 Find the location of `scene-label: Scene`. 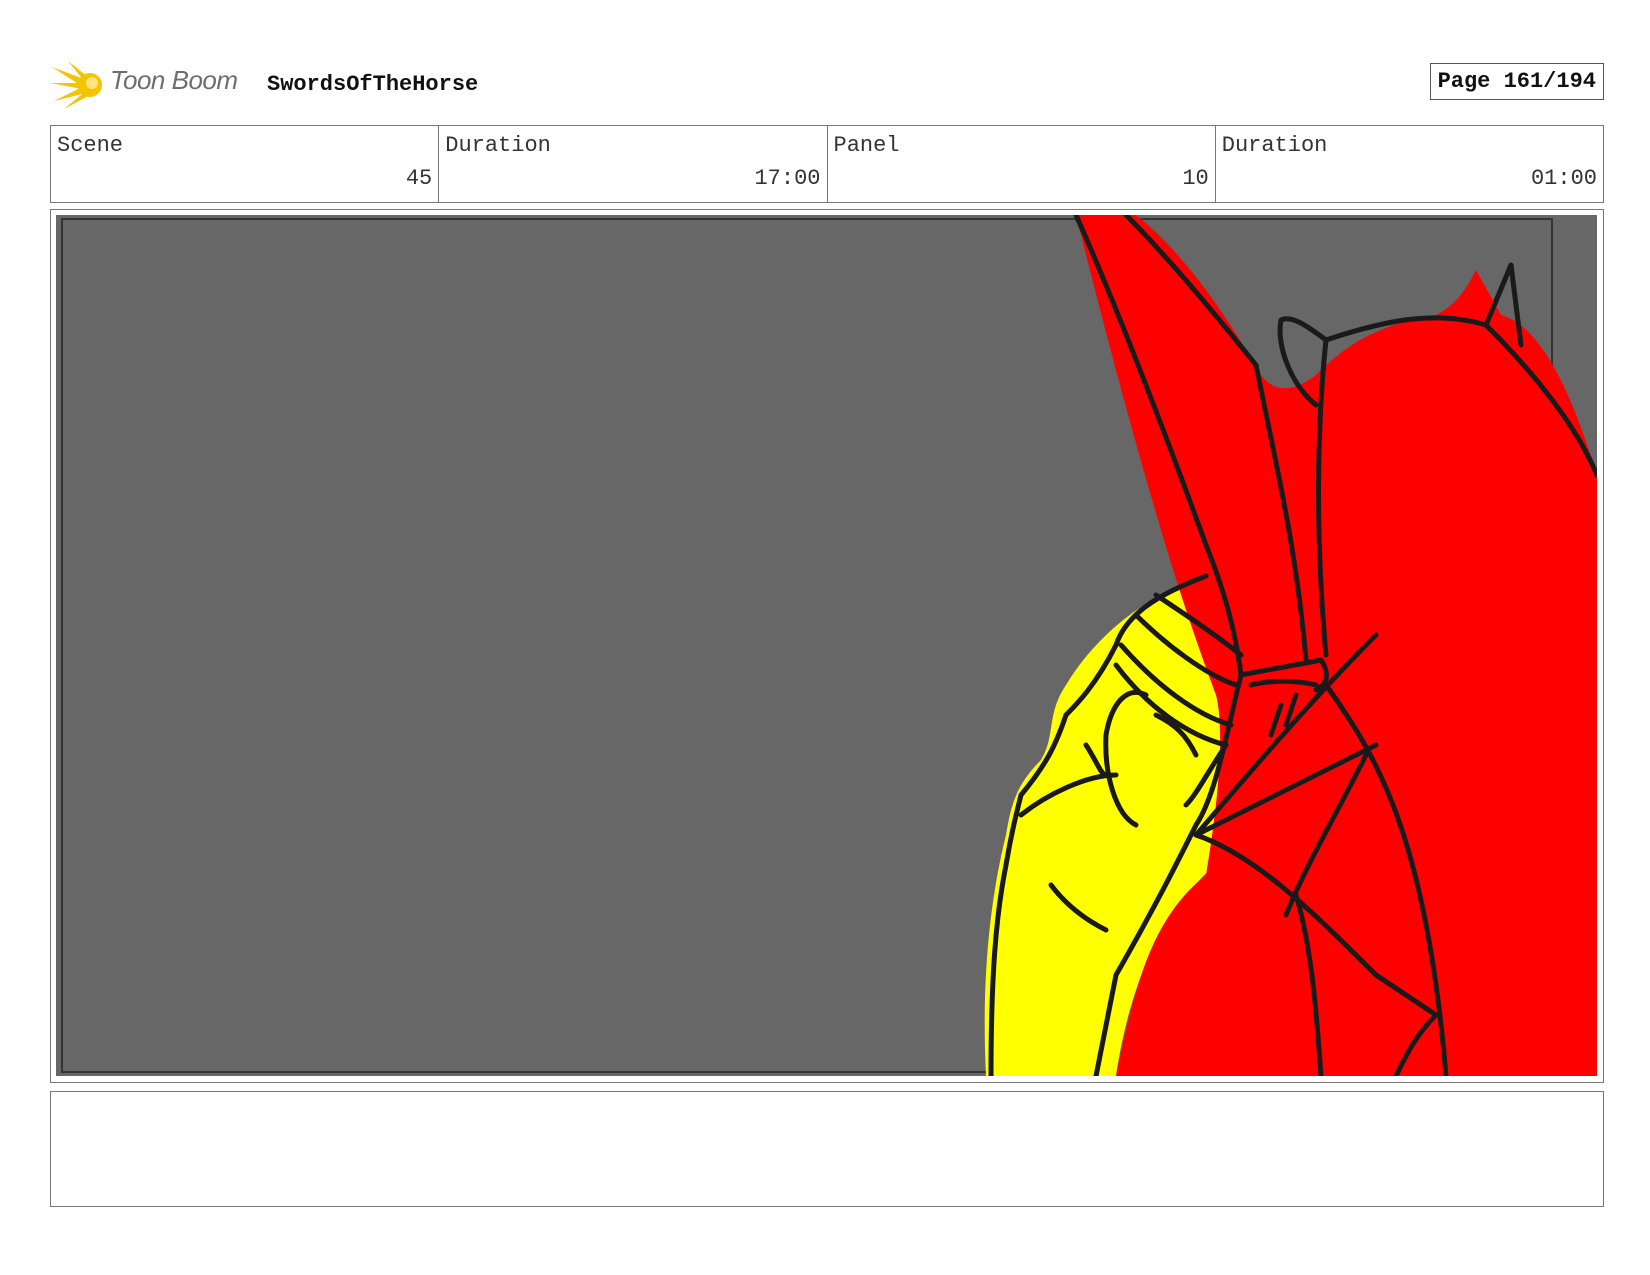

scene-label: Scene is located at coordinates (90, 145).